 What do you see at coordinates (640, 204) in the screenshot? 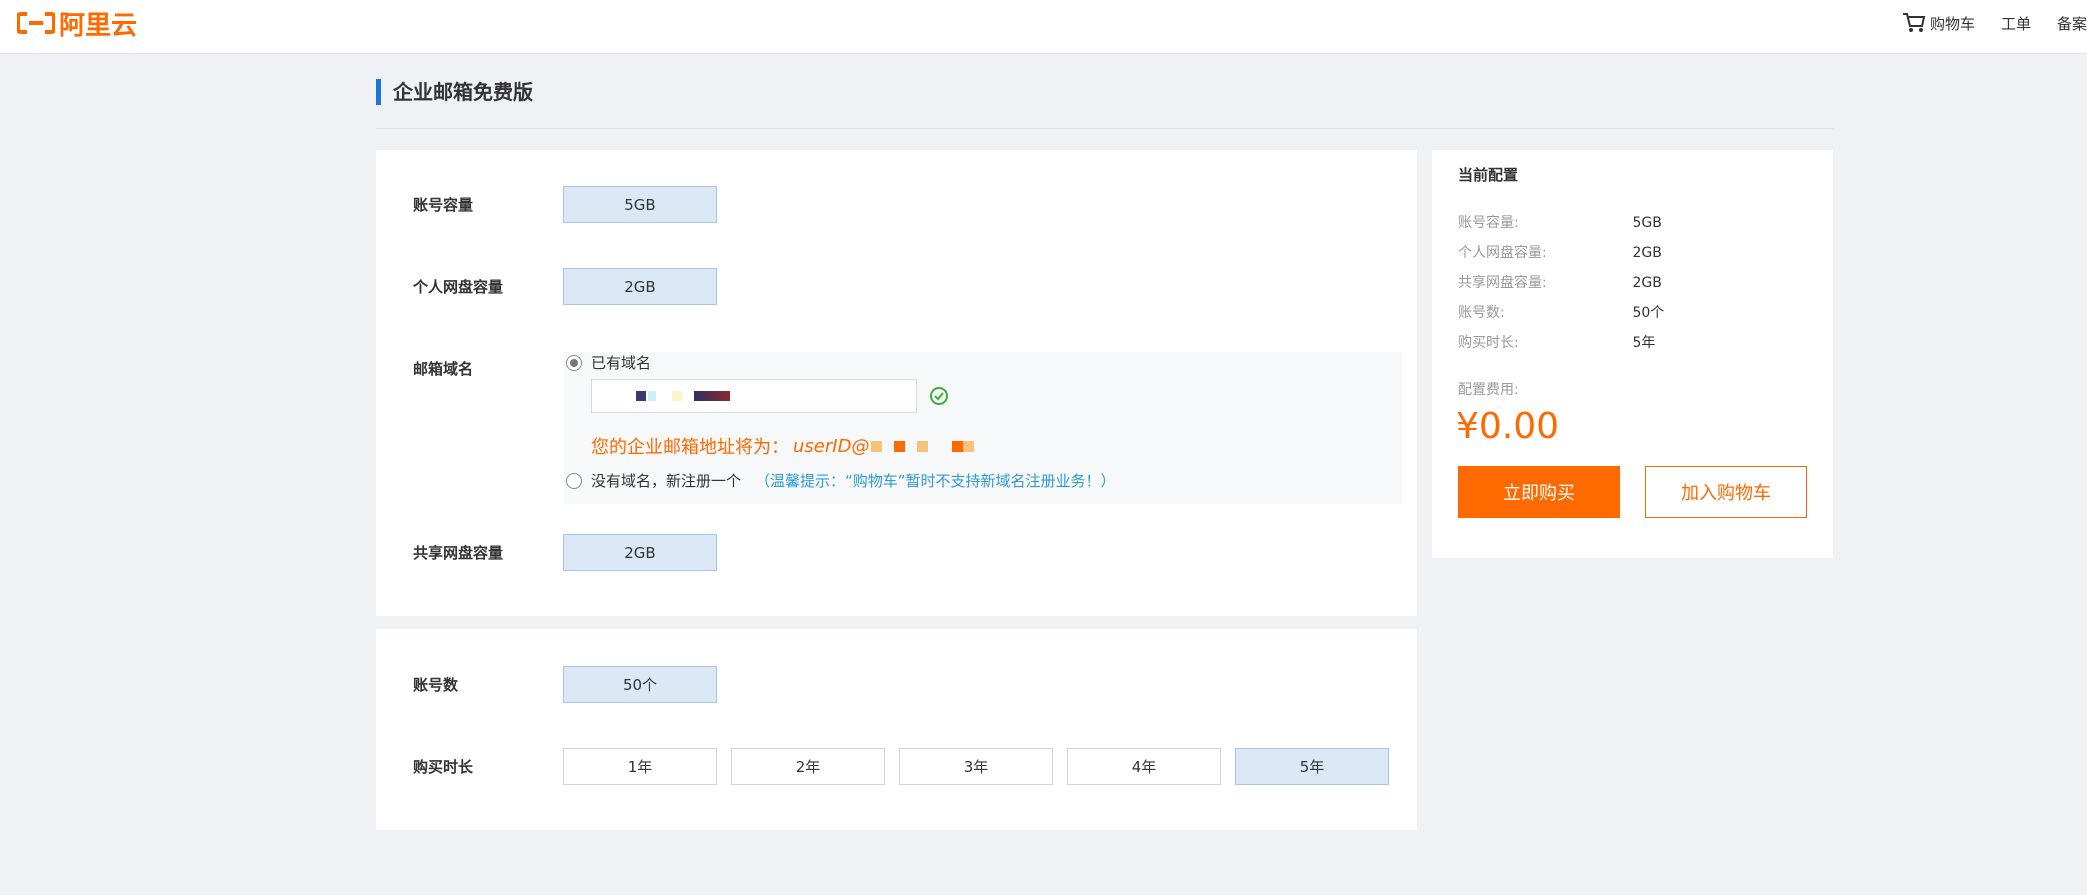
I see `account-capacity-option-5gb: 5GB` at bounding box center [640, 204].